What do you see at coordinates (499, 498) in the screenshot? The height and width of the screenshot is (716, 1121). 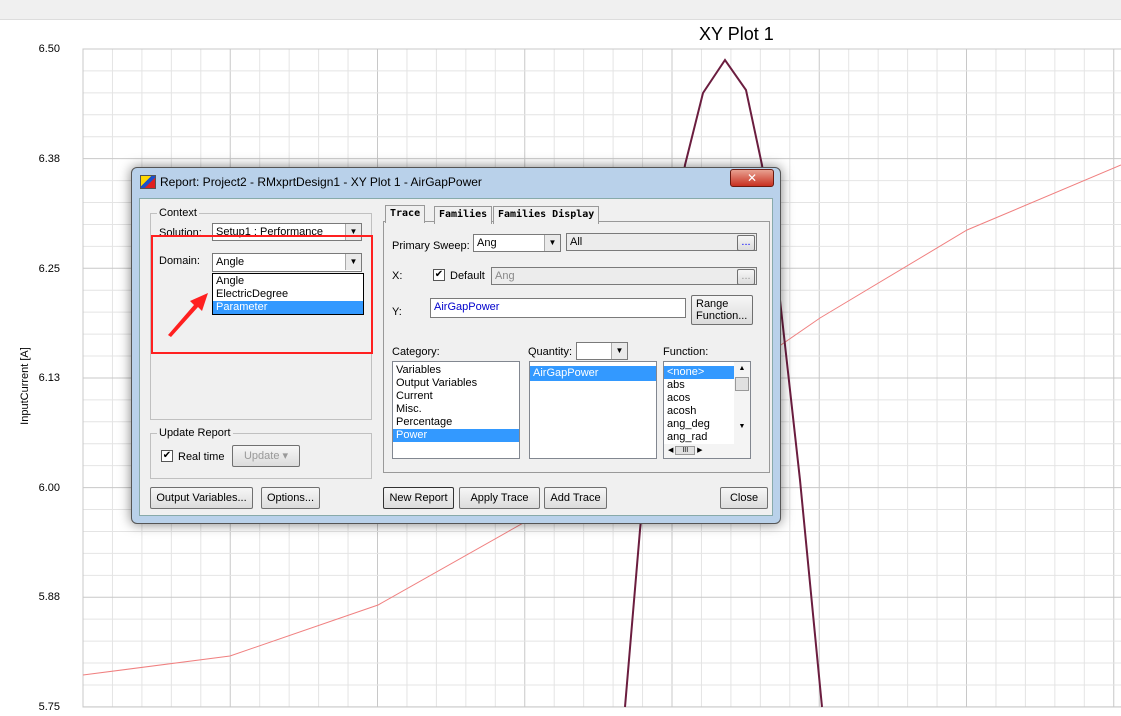 I see `apply-trace-button: Apply Trace` at bounding box center [499, 498].